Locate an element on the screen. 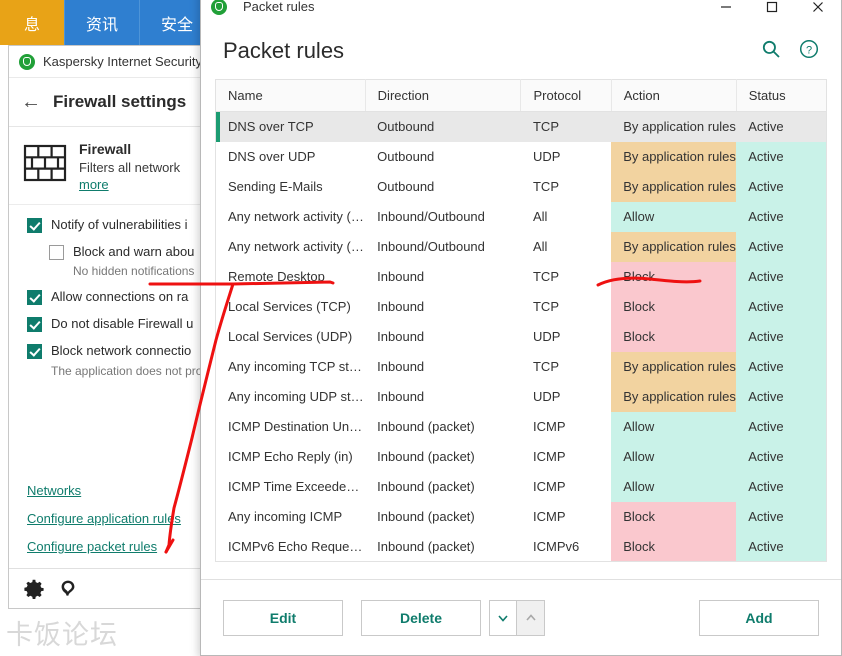 Image resolution: width=842 pixels, height=656 pixels. brick-wall-icon is located at coordinates (45, 163).